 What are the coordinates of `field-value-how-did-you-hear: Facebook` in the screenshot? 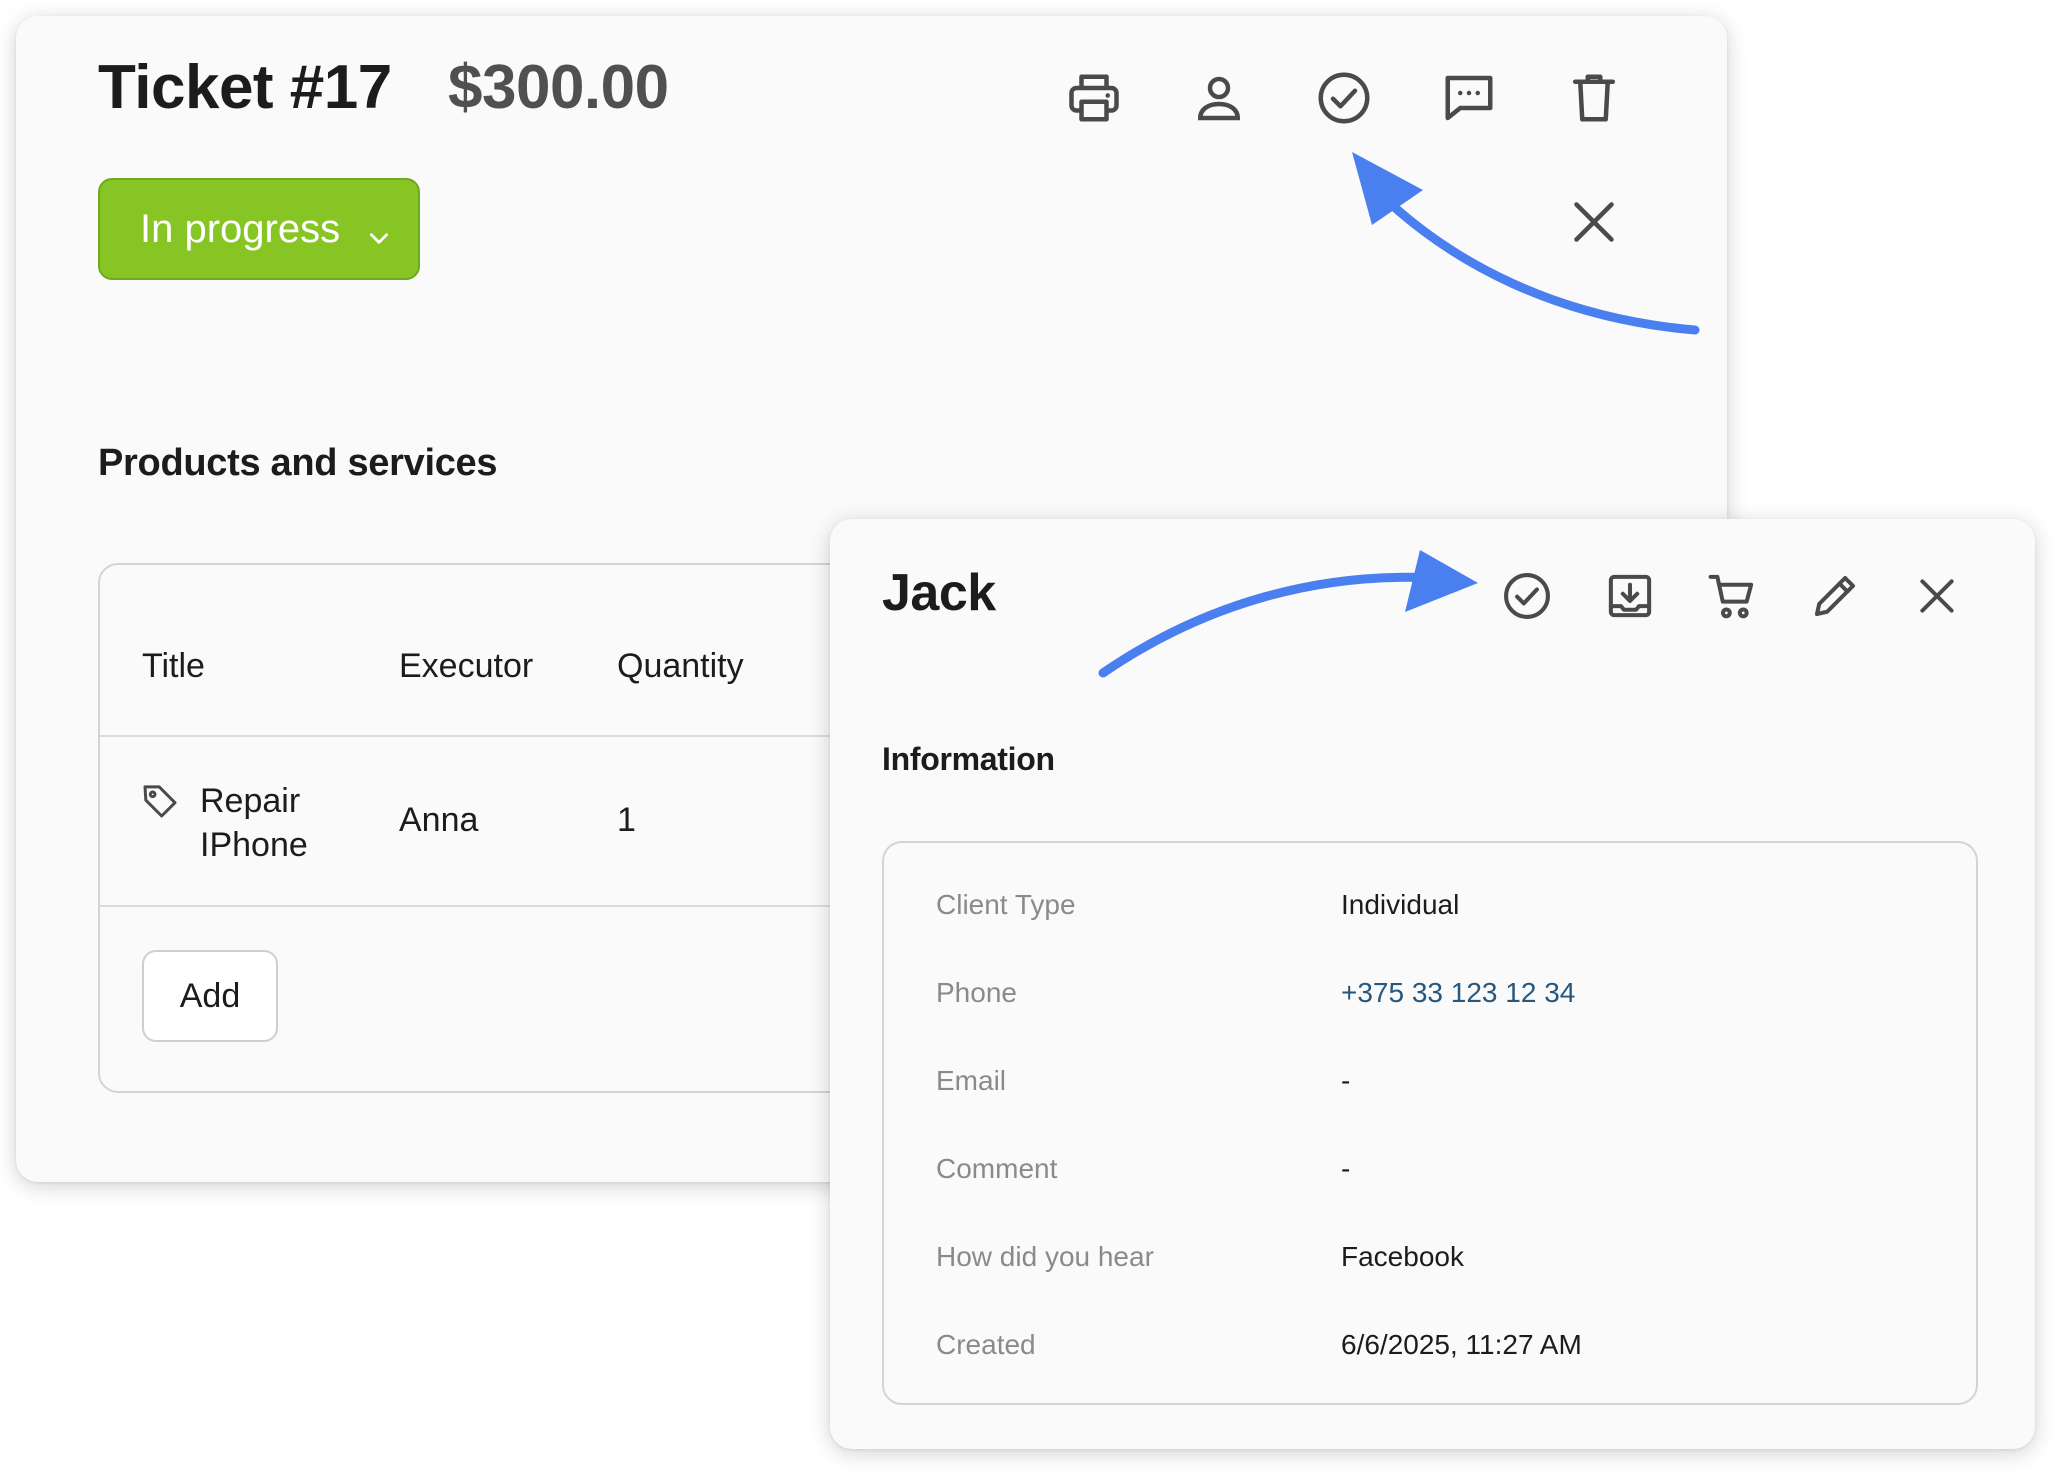 It's located at (1402, 1256).